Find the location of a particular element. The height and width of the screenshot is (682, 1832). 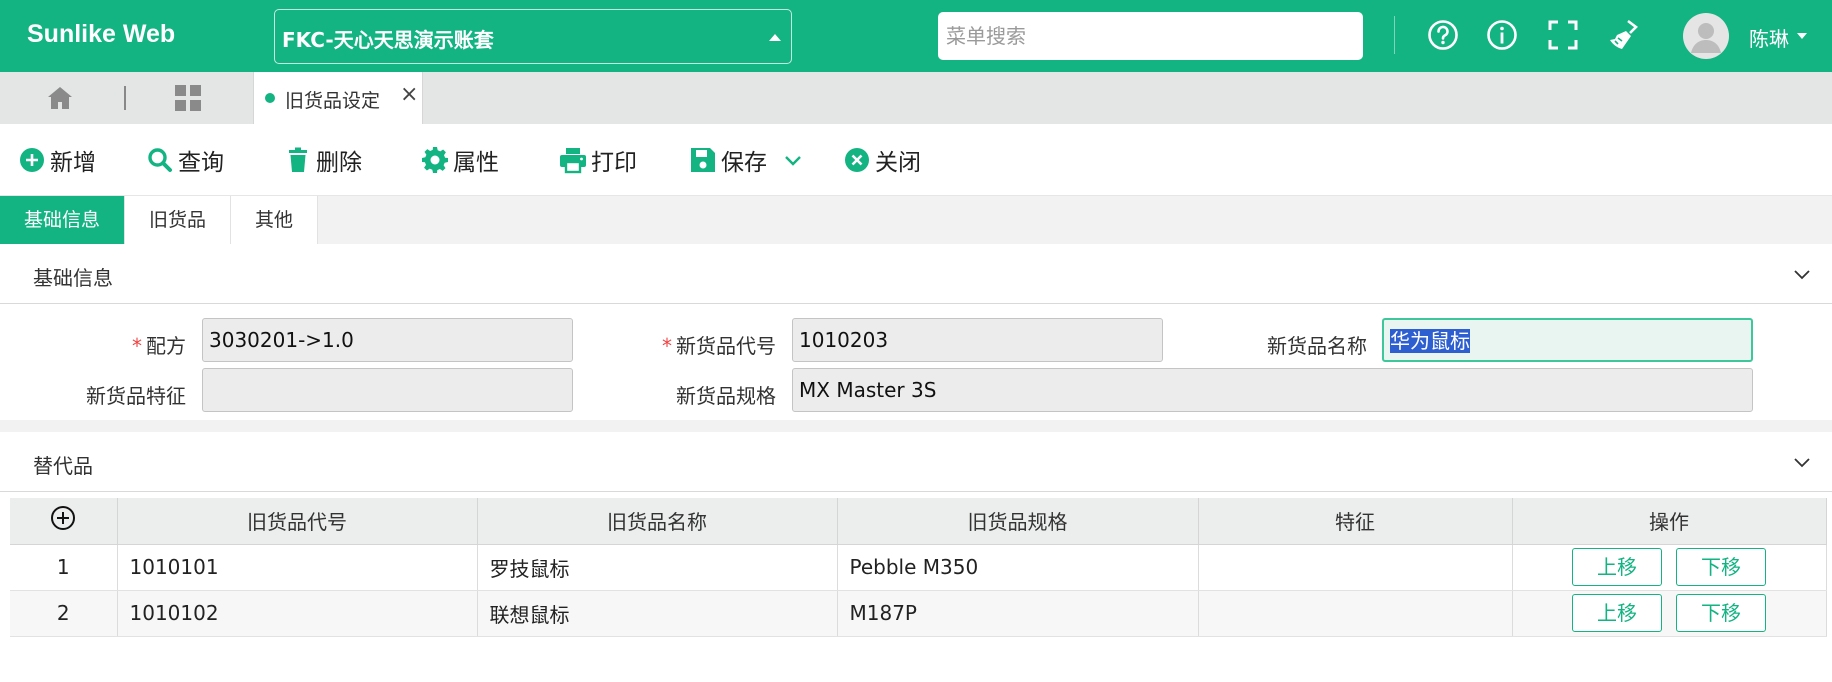

save-icon is located at coordinates (703, 160).